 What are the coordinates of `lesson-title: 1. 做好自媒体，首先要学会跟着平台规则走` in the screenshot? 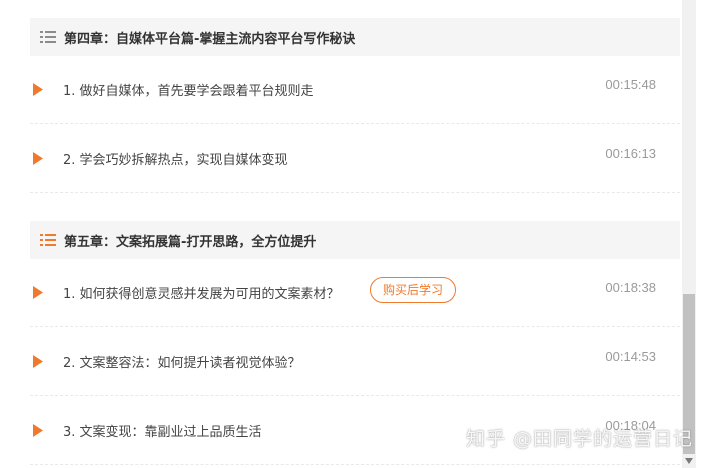 It's located at (188, 89).